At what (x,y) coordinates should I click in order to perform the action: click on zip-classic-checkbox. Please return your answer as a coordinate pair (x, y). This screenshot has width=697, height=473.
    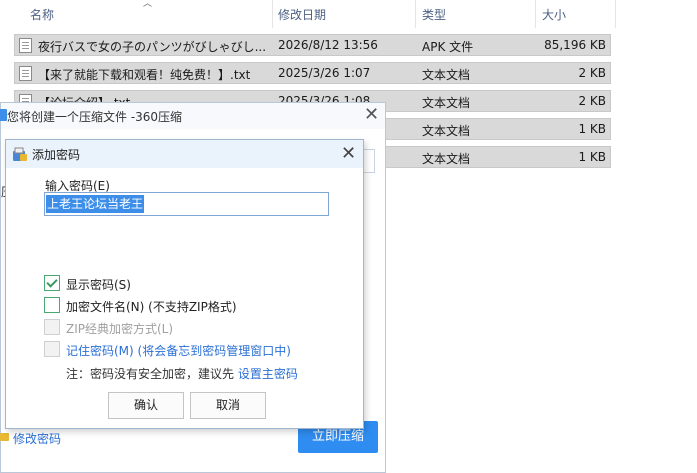
    Looking at the image, I should click on (52, 327).